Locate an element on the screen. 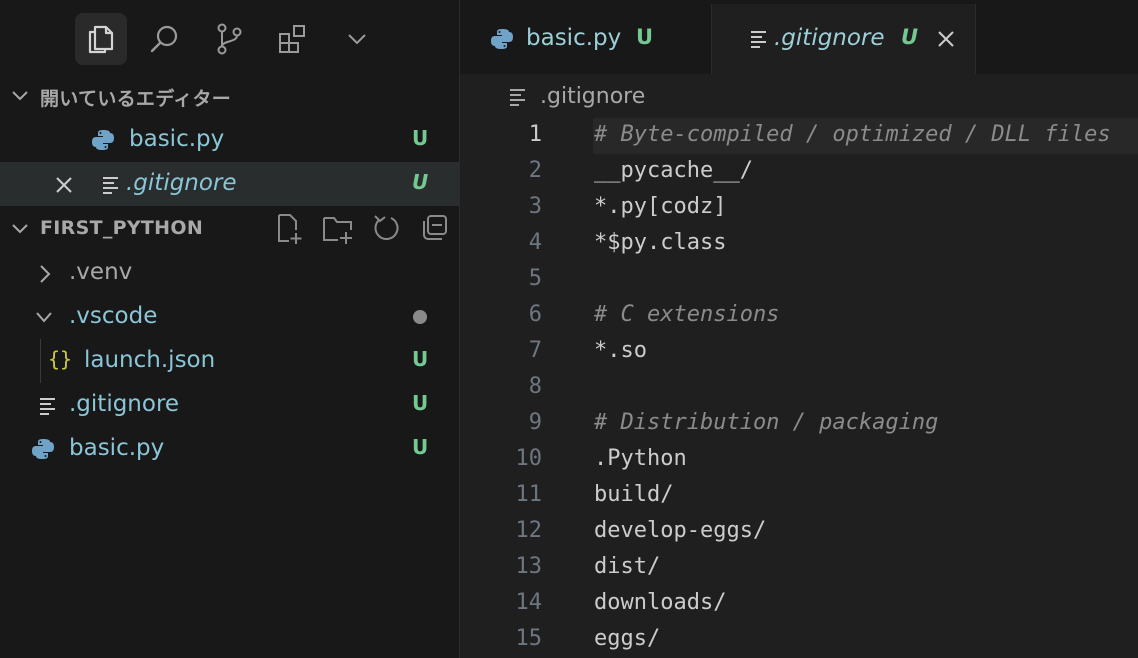 This screenshot has height=658, width=1138. code-line: 8 is located at coordinates (799, 388).